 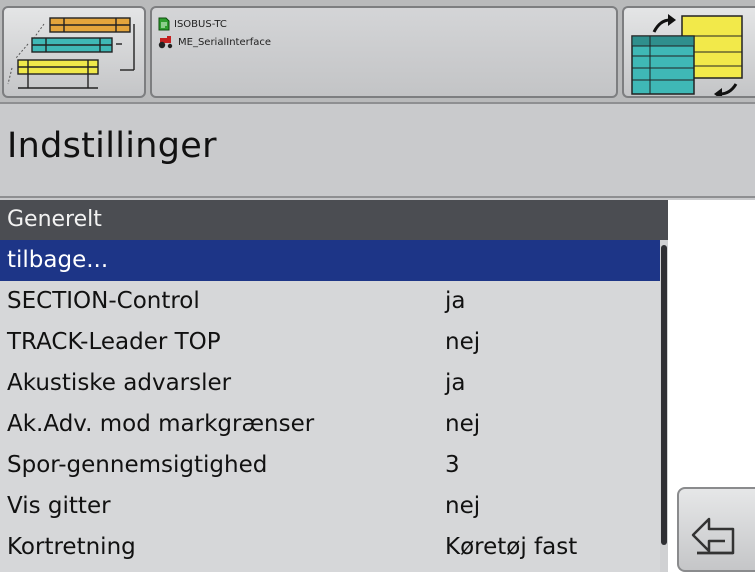 What do you see at coordinates (334, 220) in the screenshot?
I see `section-header: Generelt` at bounding box center [334, 220].